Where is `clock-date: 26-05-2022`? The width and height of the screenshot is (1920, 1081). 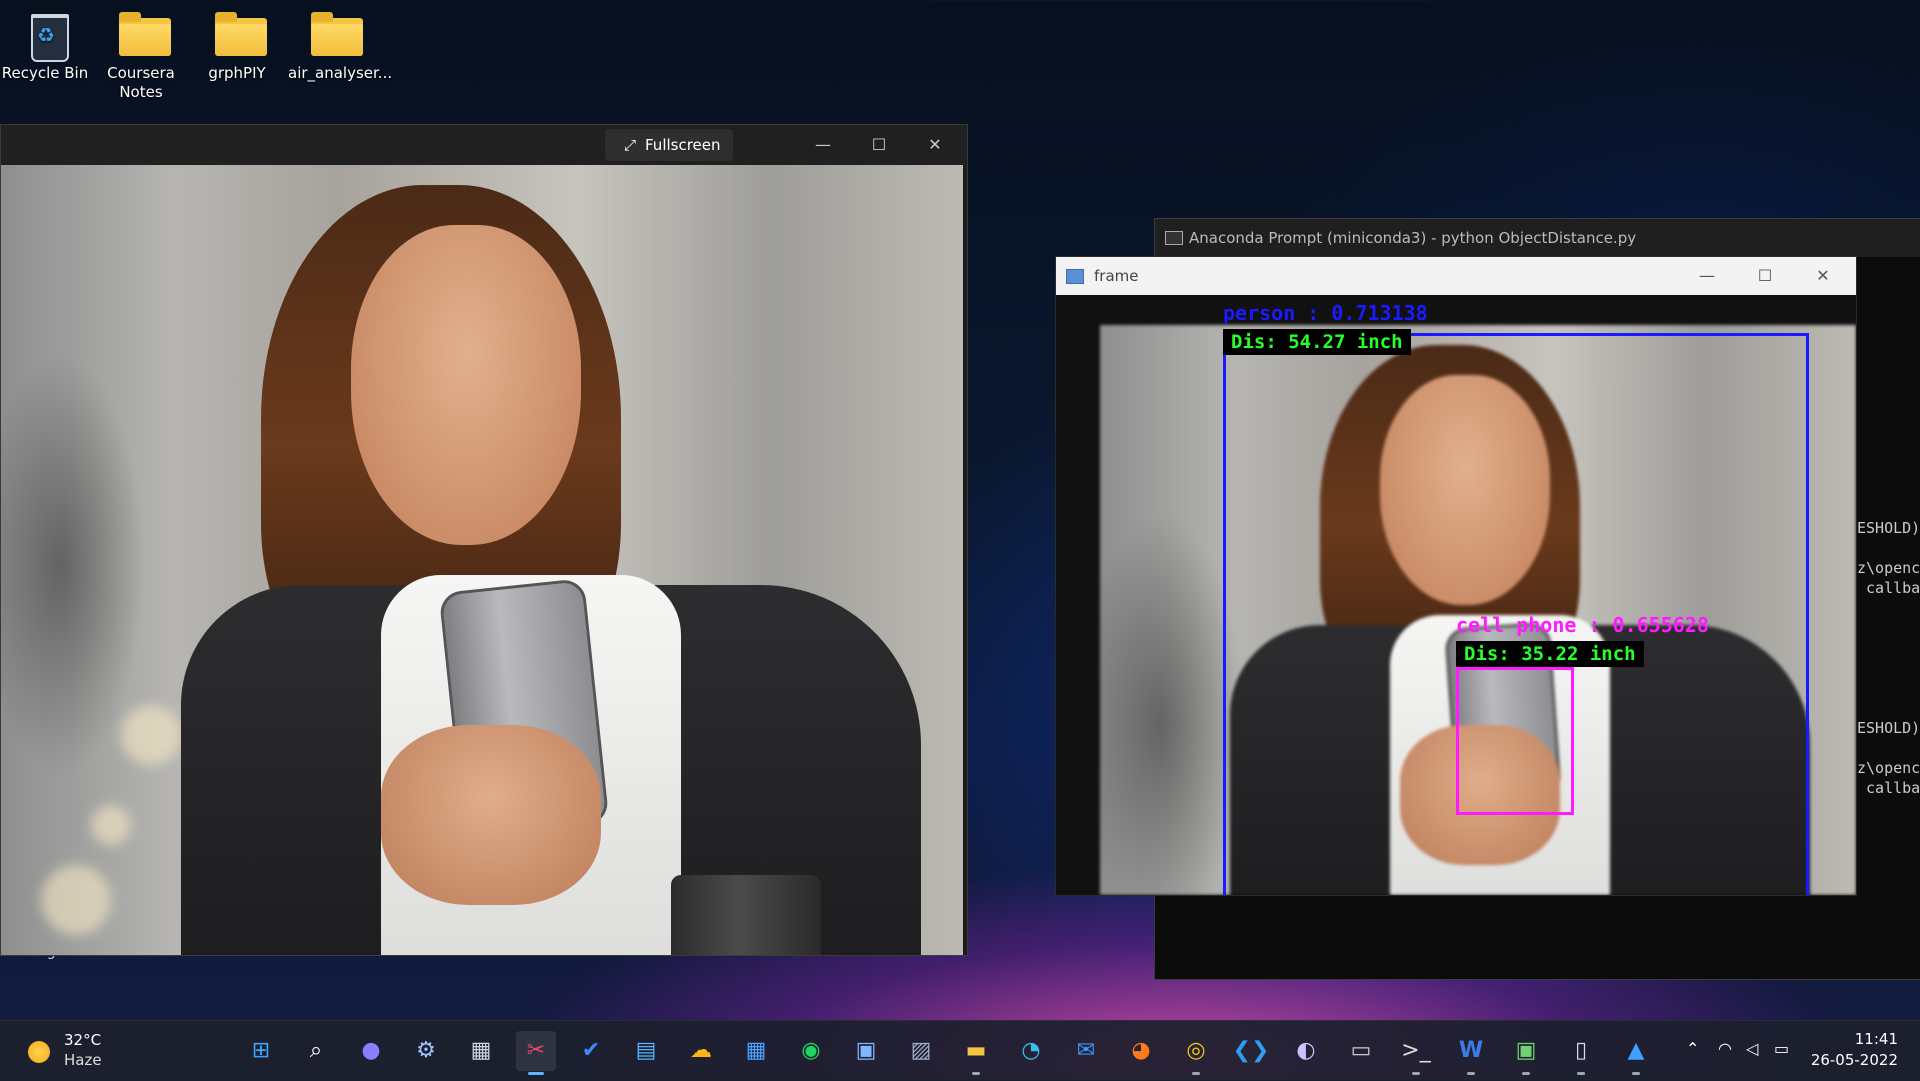 clock-date: 26-05-2022 is located at coordinates (1854, 1060).